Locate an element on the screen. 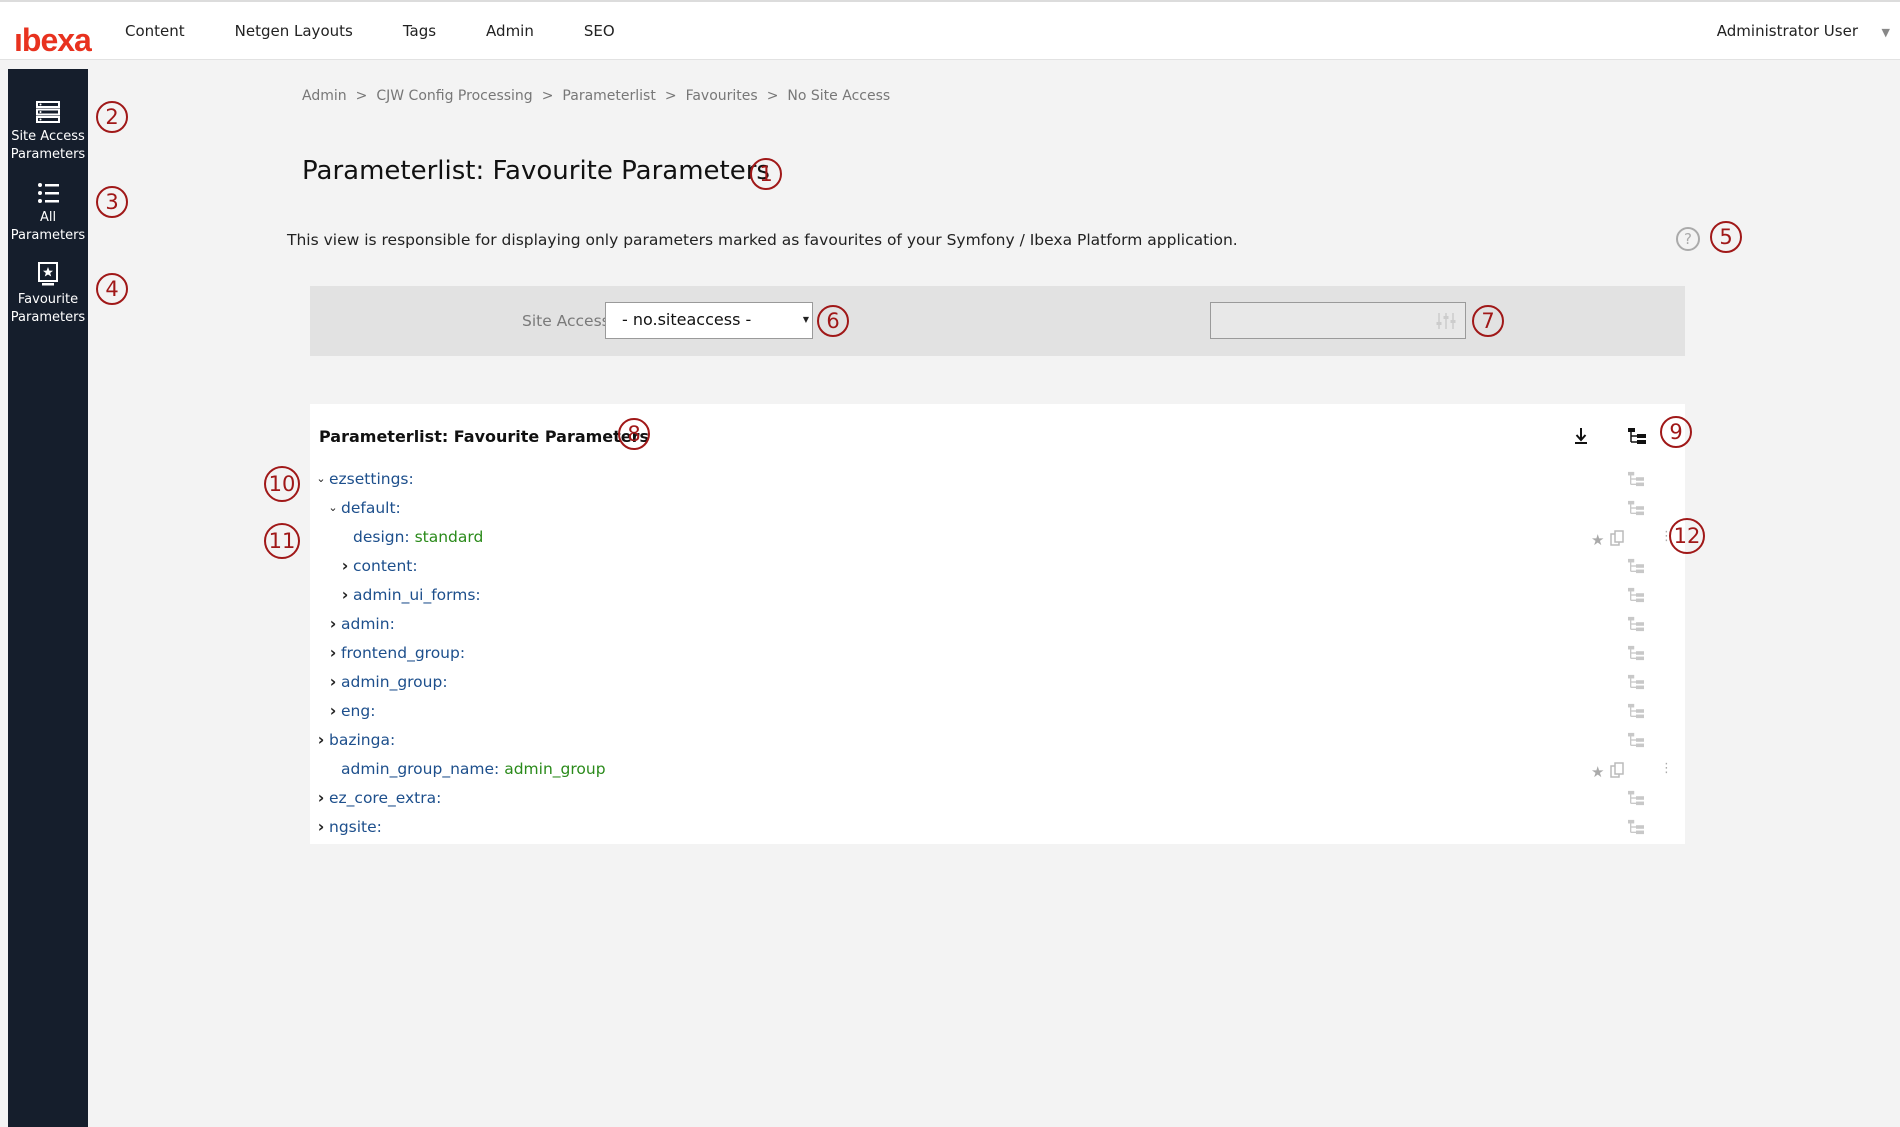  site-access-selected-value: - no.siteaccess - is located at coordinates (687, 319).